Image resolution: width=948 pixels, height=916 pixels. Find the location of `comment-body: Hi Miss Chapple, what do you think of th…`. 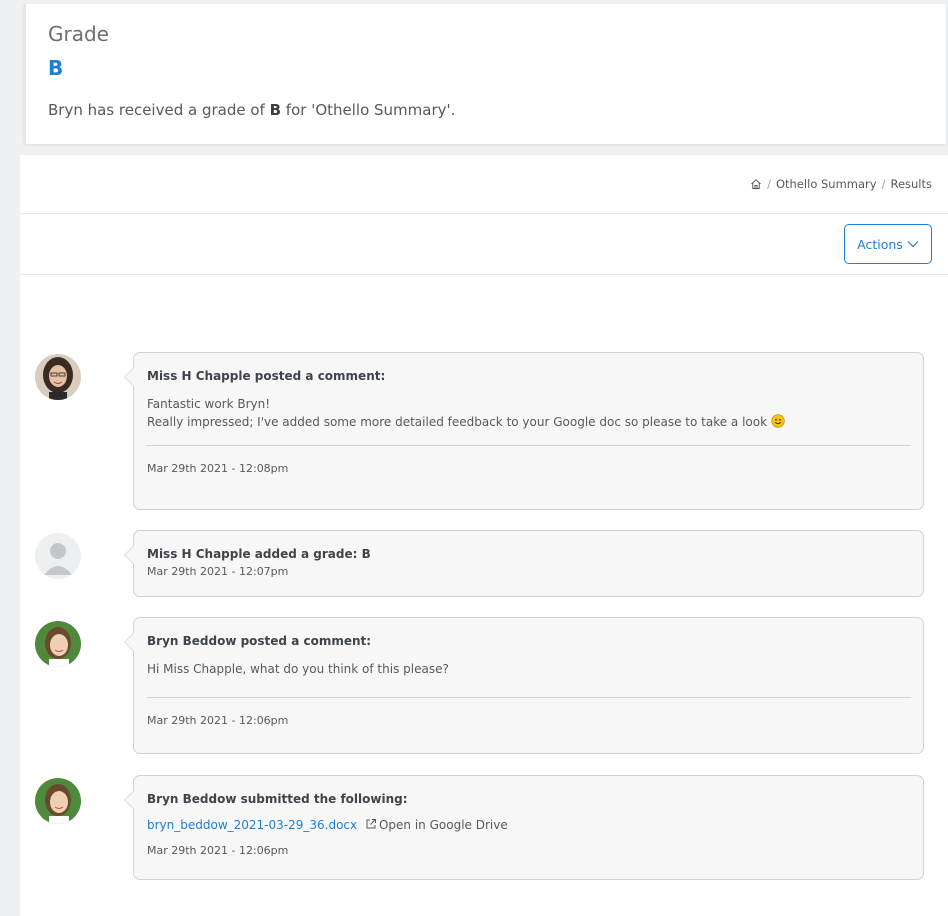

comment-body: Hi Miss Chapple, what do you think of th… is located at coordinates (298, 669).